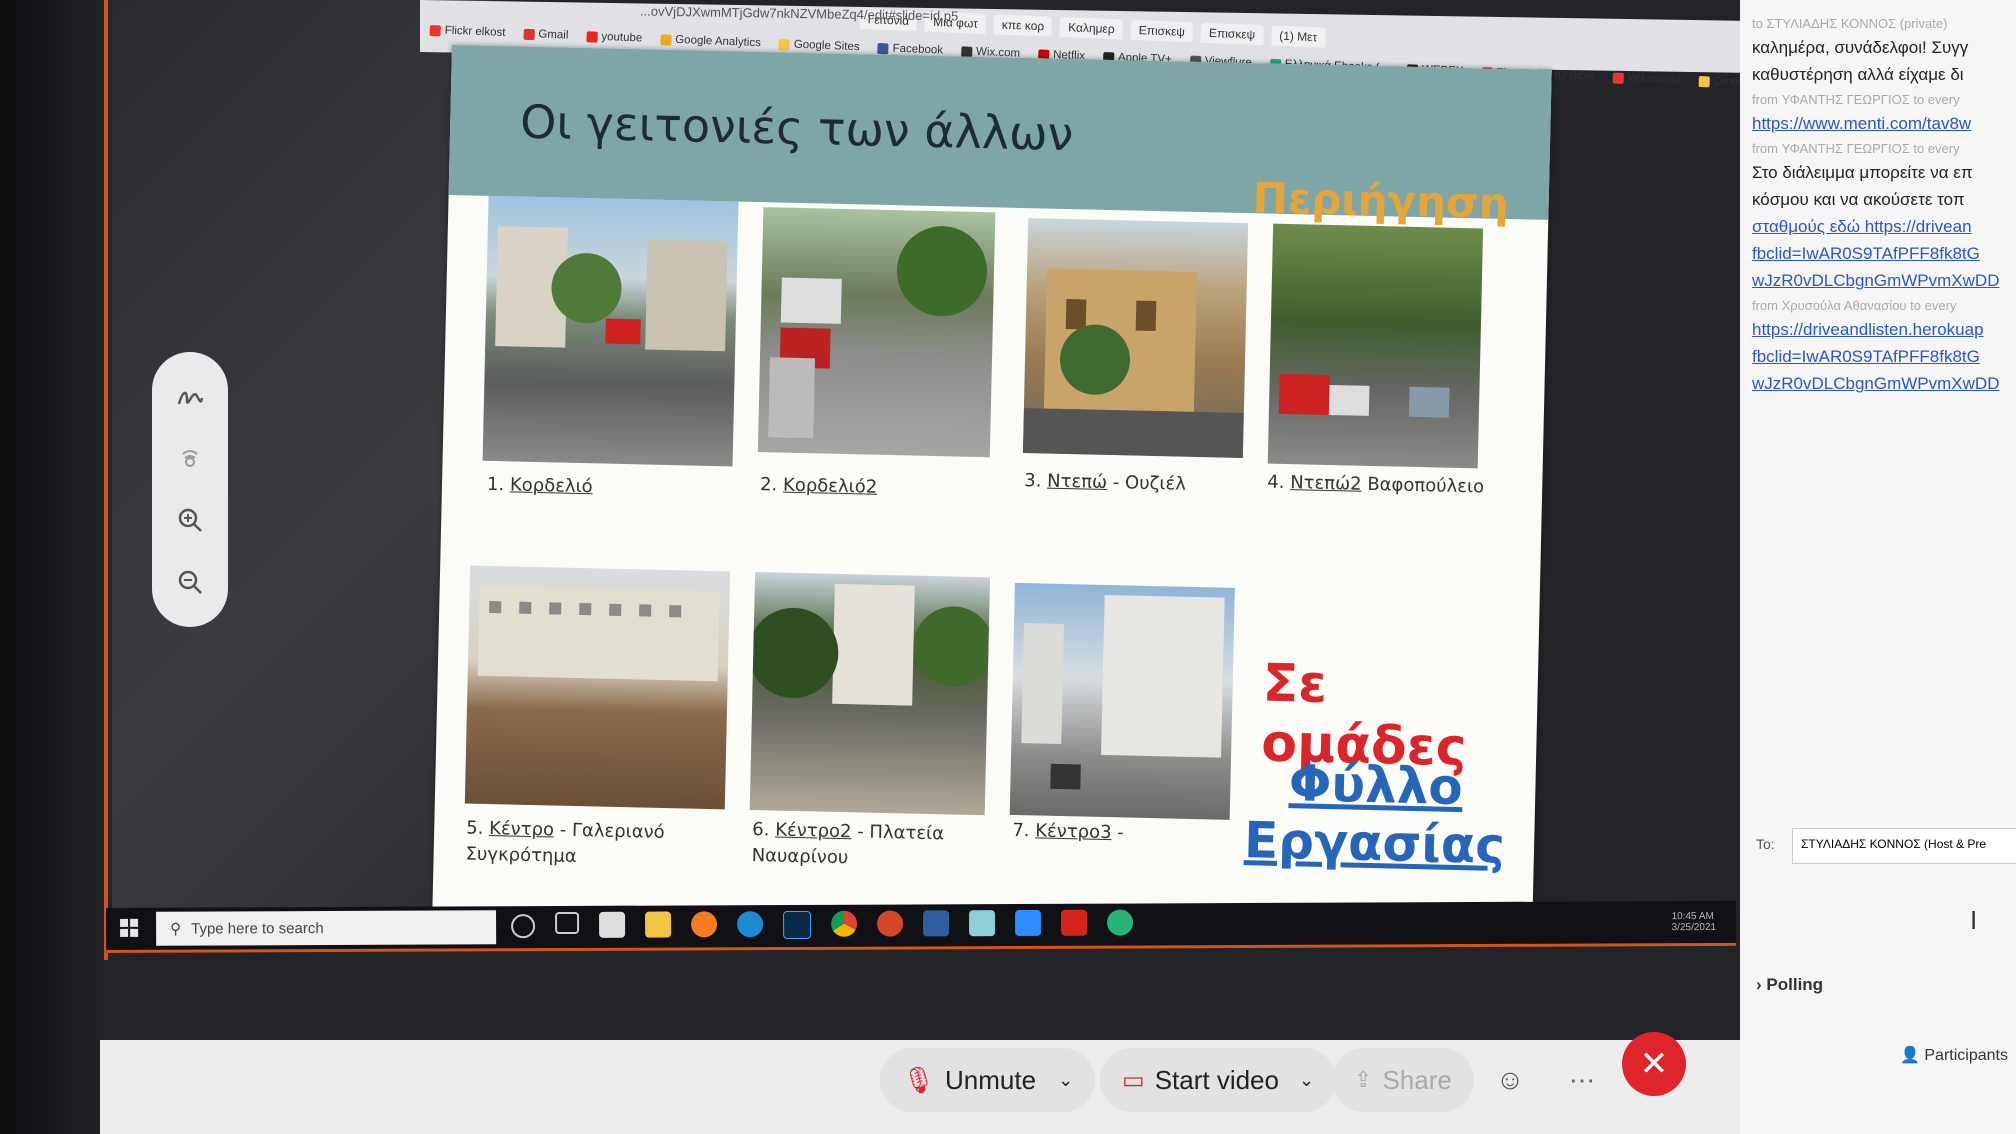 This screenshot has width=2016, height=1134. Describe the element at coordinates (129, 927) in the screenshot. I see `windows-start-icon` at that location.